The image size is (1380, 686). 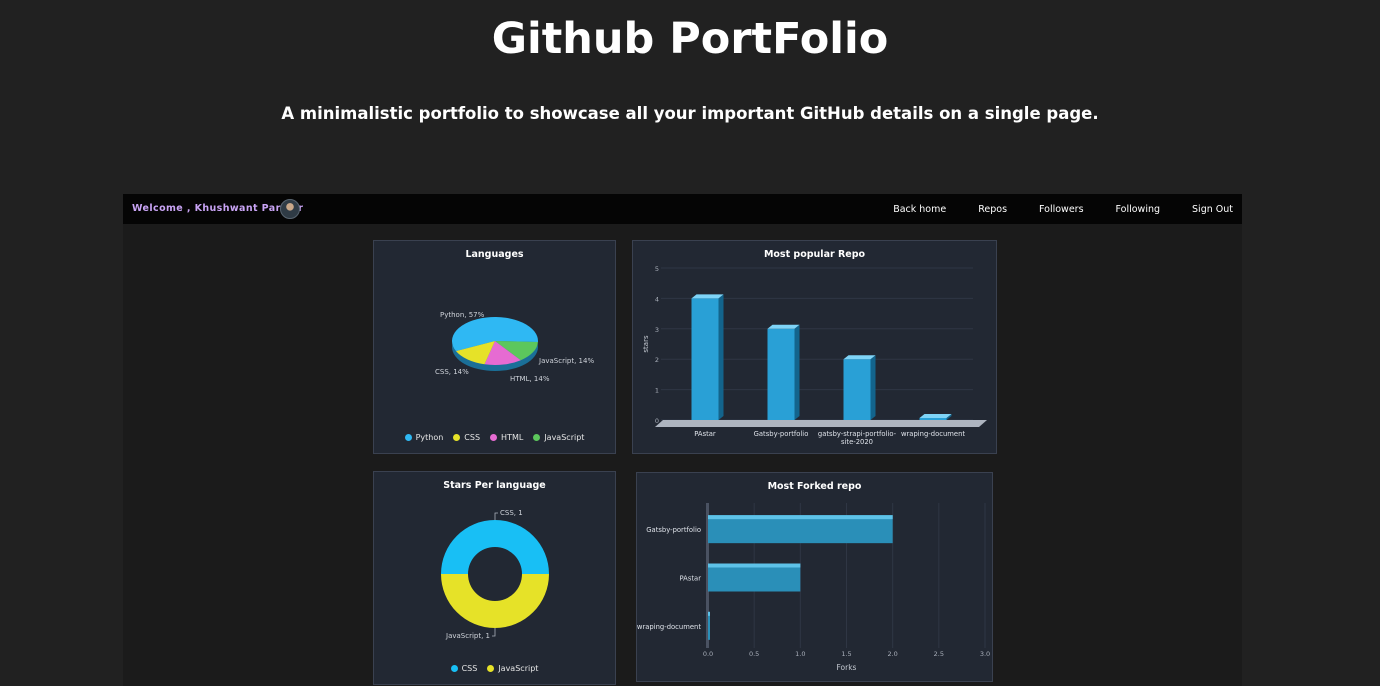 What do you see at coordinates (673, 530) in the screenshot?
I see `y-tick-label: Gatsby-portfolio` at bounding box center [673, 530].